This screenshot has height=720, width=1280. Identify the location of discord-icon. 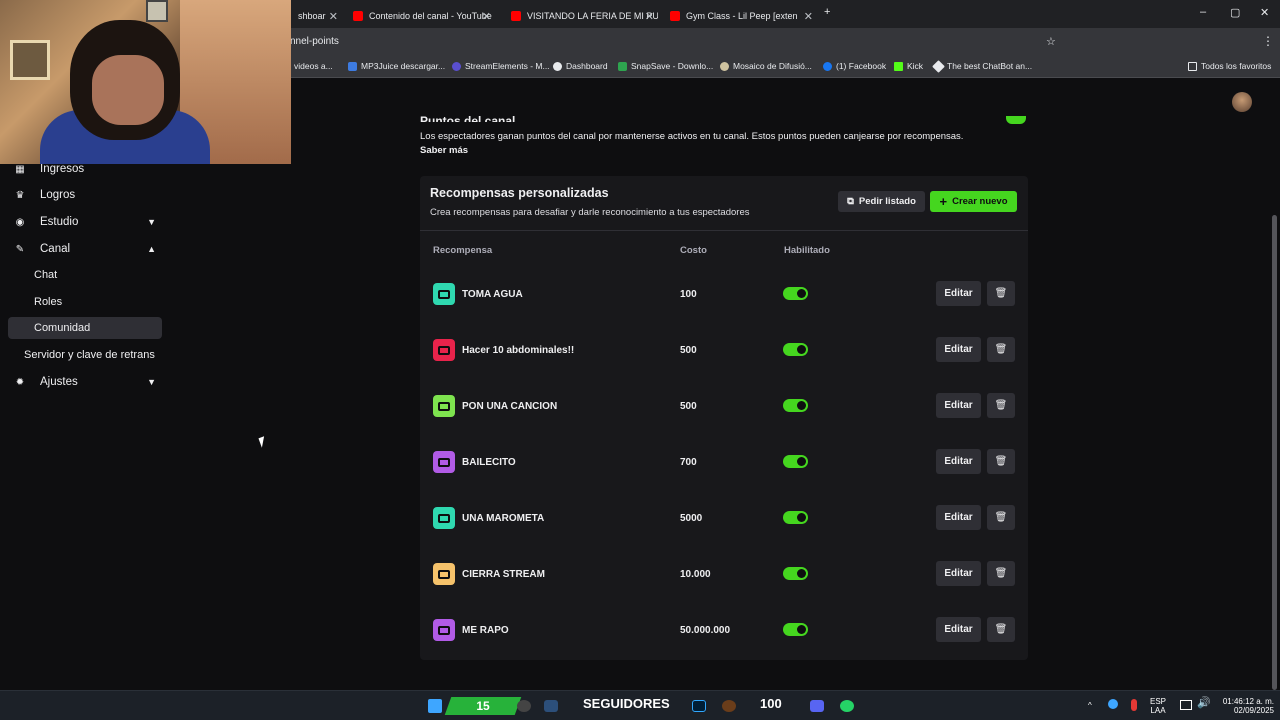
(817, 706).